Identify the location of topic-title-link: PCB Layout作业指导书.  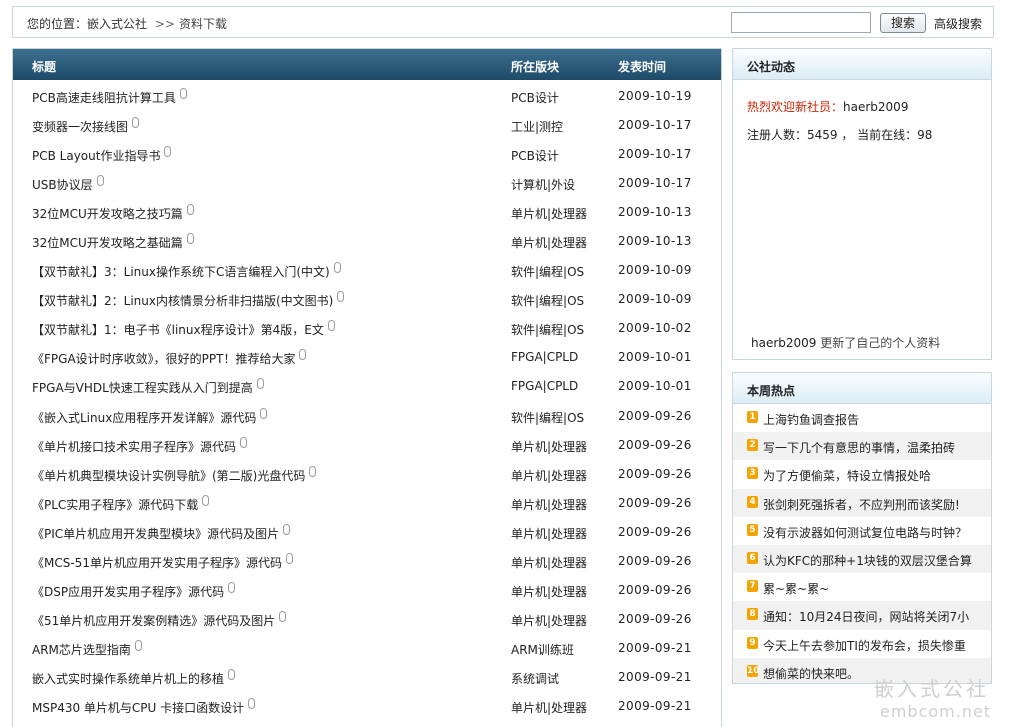
(102, 155).